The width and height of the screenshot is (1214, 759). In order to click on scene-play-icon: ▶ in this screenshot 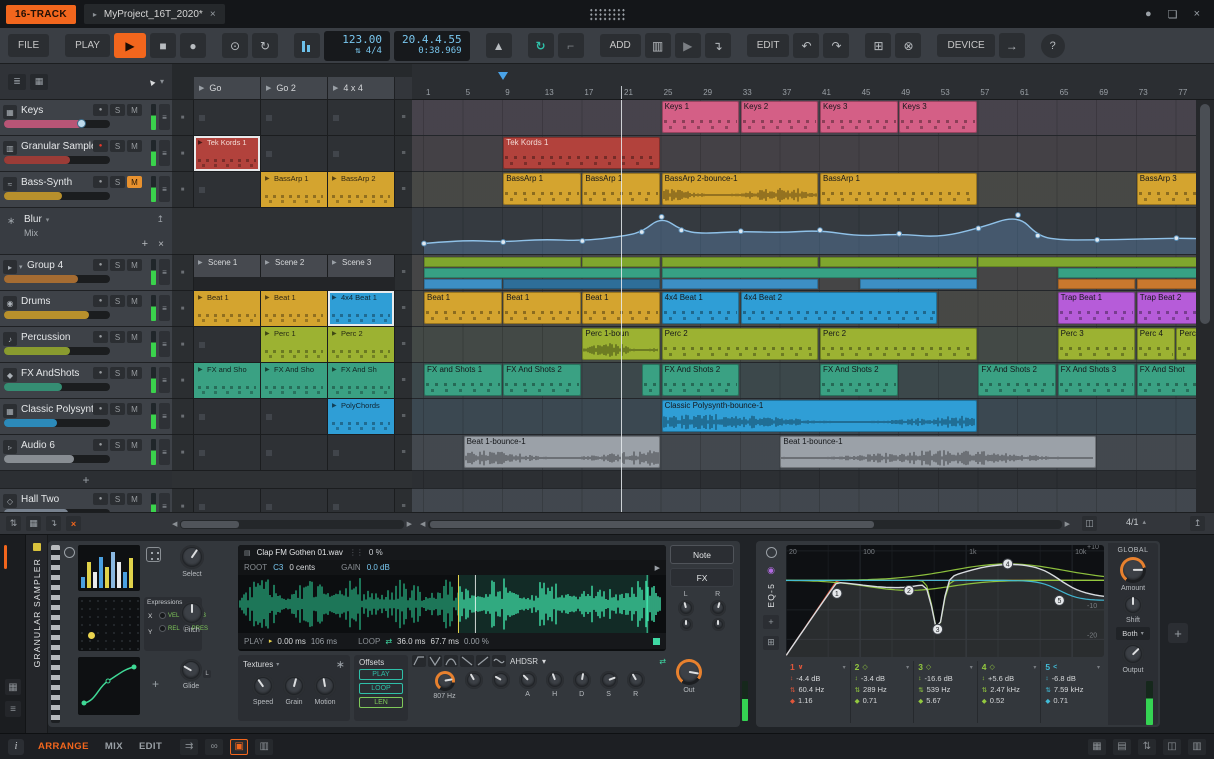, I will do `click(201, 88)`.